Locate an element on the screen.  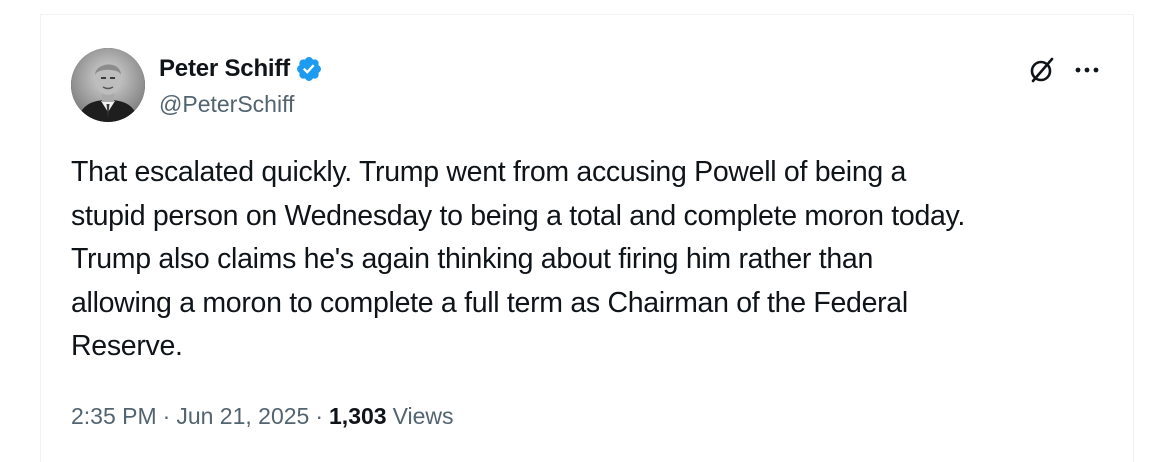
verified-badge-icon is located at coordinates (309, 69).